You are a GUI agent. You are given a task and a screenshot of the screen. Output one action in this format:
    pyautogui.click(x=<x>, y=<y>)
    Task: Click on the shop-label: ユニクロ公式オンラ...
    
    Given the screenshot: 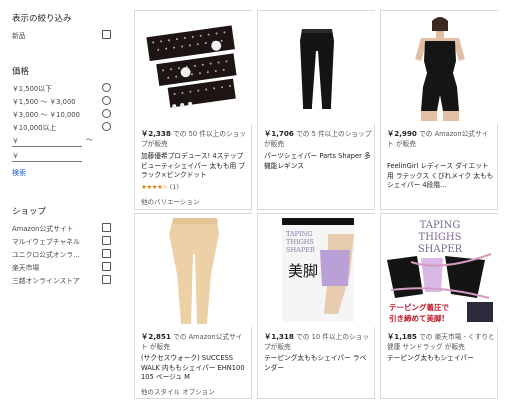 What is the action you would take?
    pyautogui.click(x=46, y=255)
    